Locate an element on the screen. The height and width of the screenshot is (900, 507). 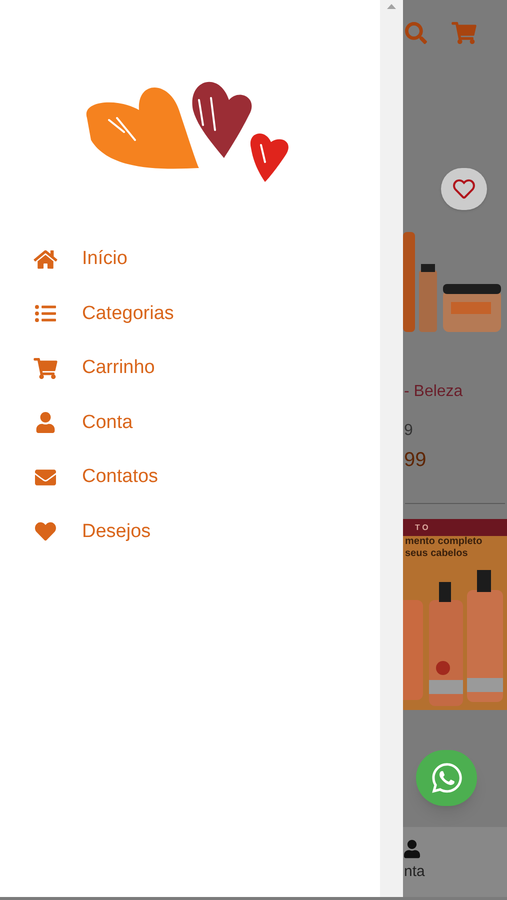
whatsapp-icon is located at coordinates (447, 778).